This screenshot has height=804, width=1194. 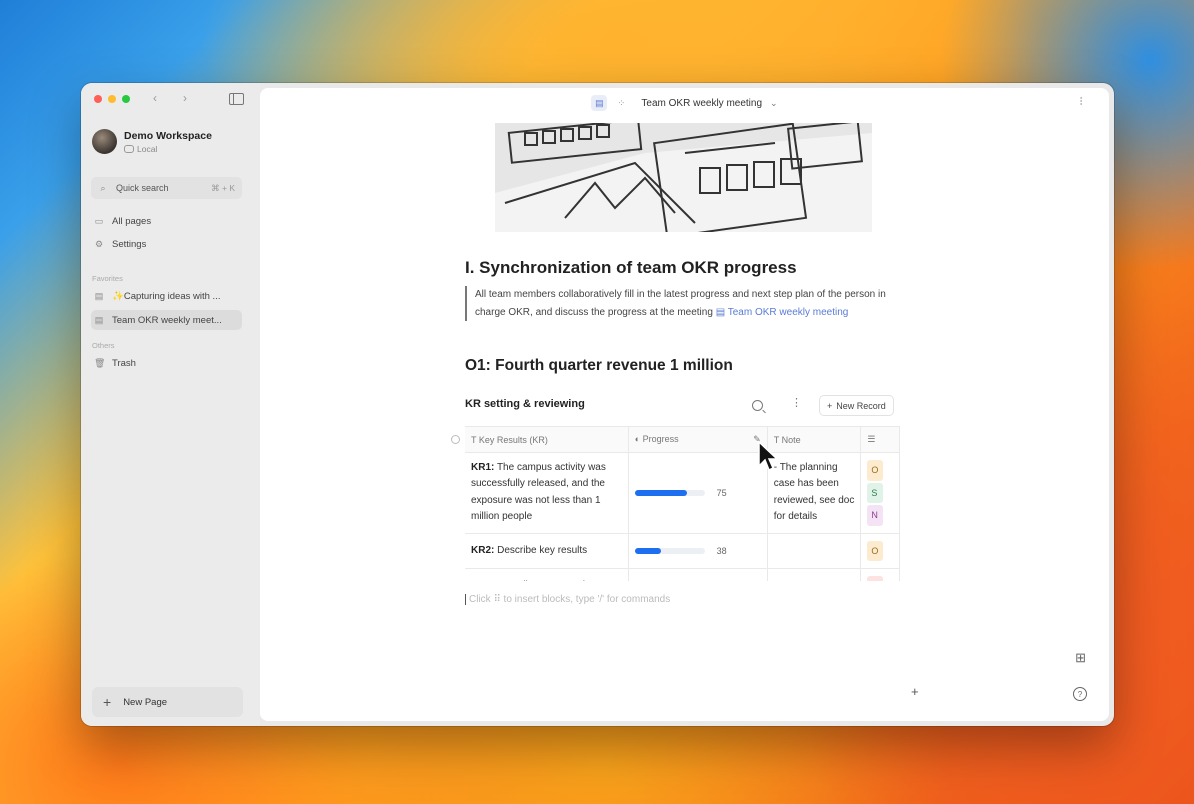 What do you see at coordinates (875, 515) in the screenshot?
I see `select-tag: N` at bounding box center [875, 515].